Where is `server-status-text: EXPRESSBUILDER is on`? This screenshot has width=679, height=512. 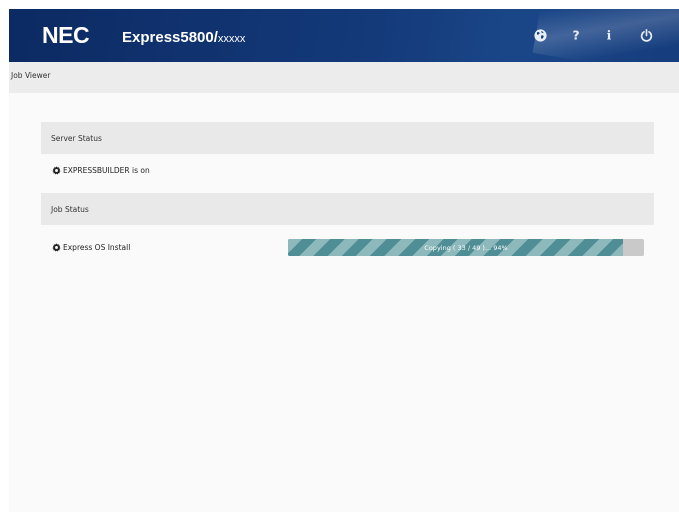 server-status-text: EXPRESSBUILDER is on is located at coordinates (106, 170).